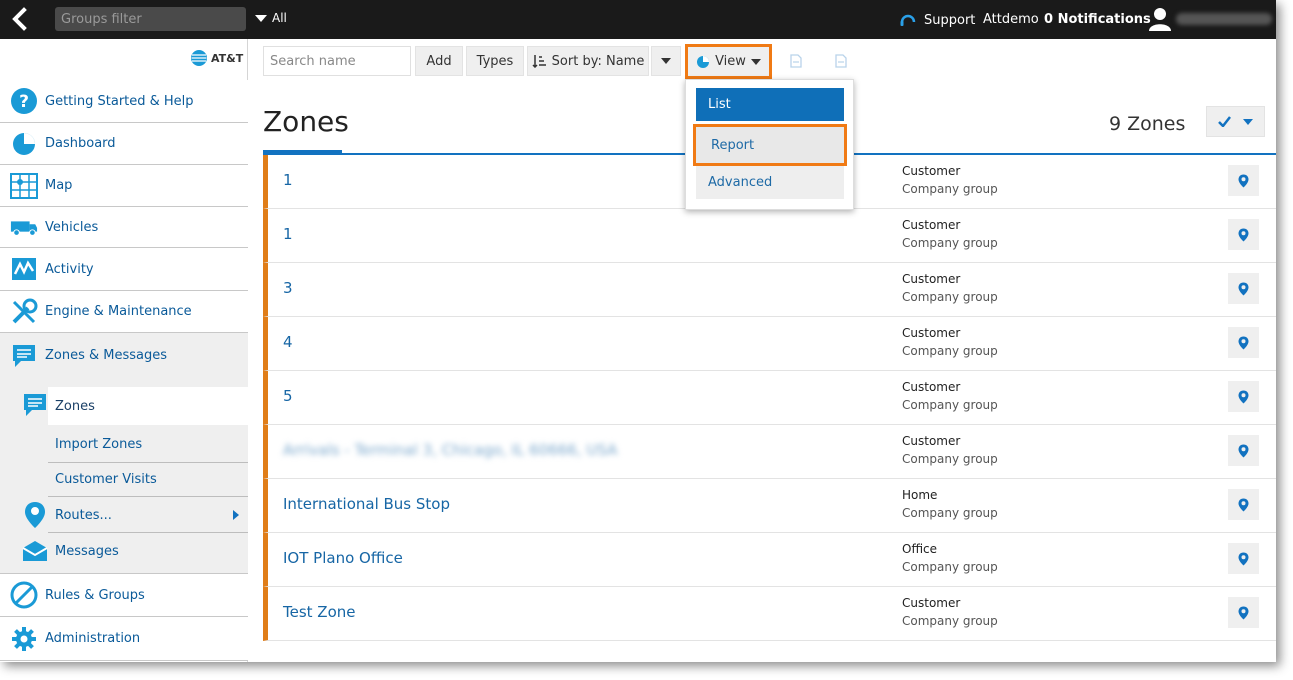  I want to click on sidebar-item-label: Vehicles, so click(72, 227).